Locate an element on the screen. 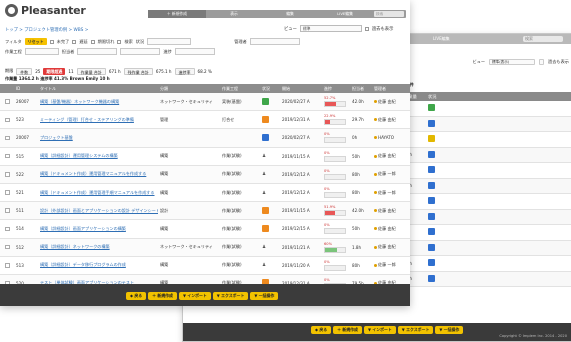 The image size is (571, 342). row-title: 構築（詳細設計）ネットワークの構築 is located at coordinates (98, 247).